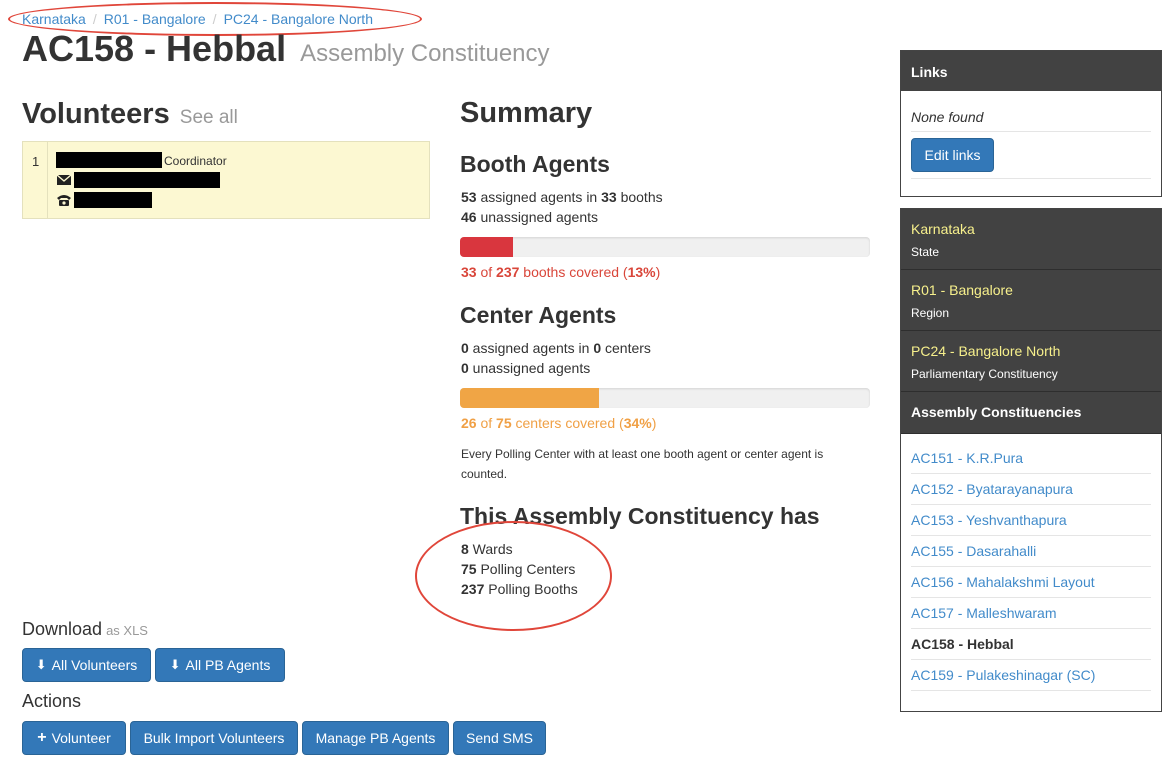  I want to click on volunteer-list-item: 1 Coordinator, so click(226, 180).